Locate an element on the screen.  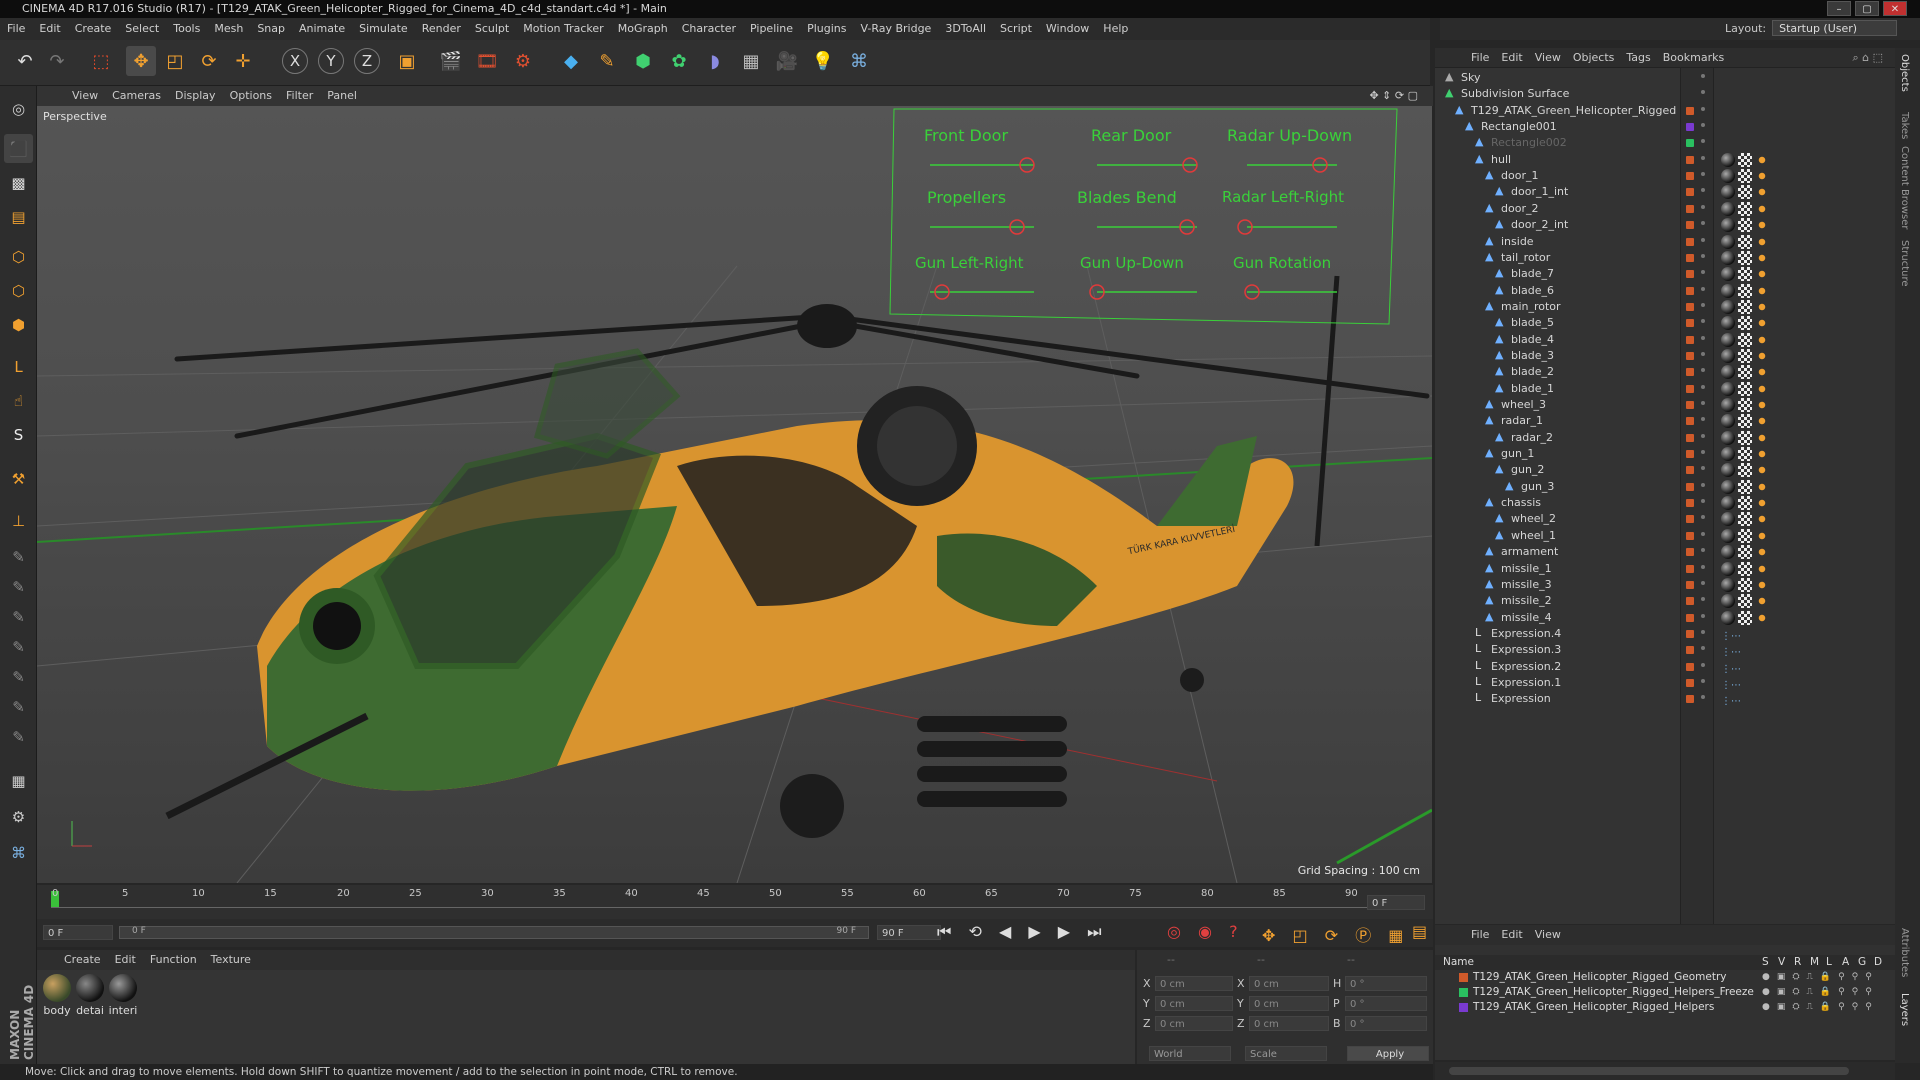
floor-icon: ▦ is located at coordinates (751, 61).